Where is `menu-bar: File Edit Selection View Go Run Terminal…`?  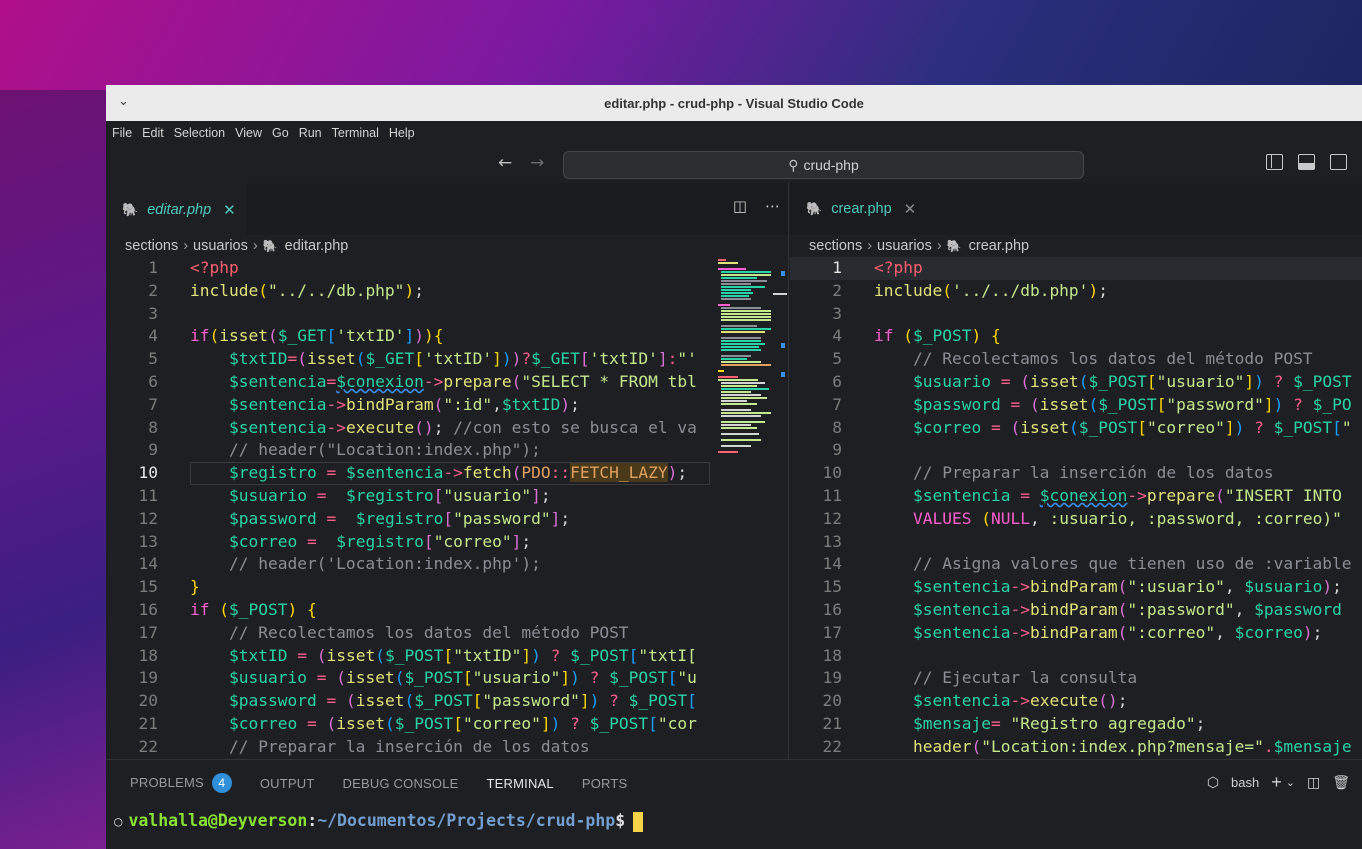 menu-bar: File Edit Selection View Go Run Terminal… is located at coordinates (734, 133).